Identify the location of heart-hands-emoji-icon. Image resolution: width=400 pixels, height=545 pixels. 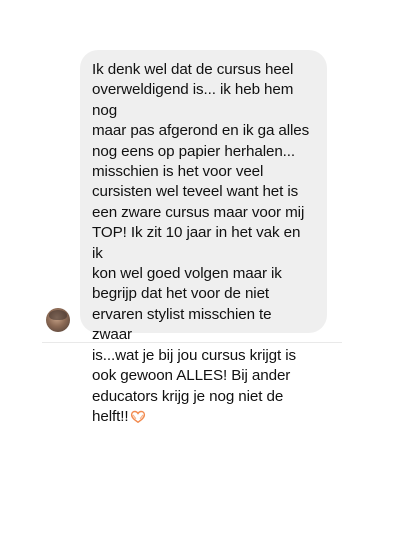
(138, 419).